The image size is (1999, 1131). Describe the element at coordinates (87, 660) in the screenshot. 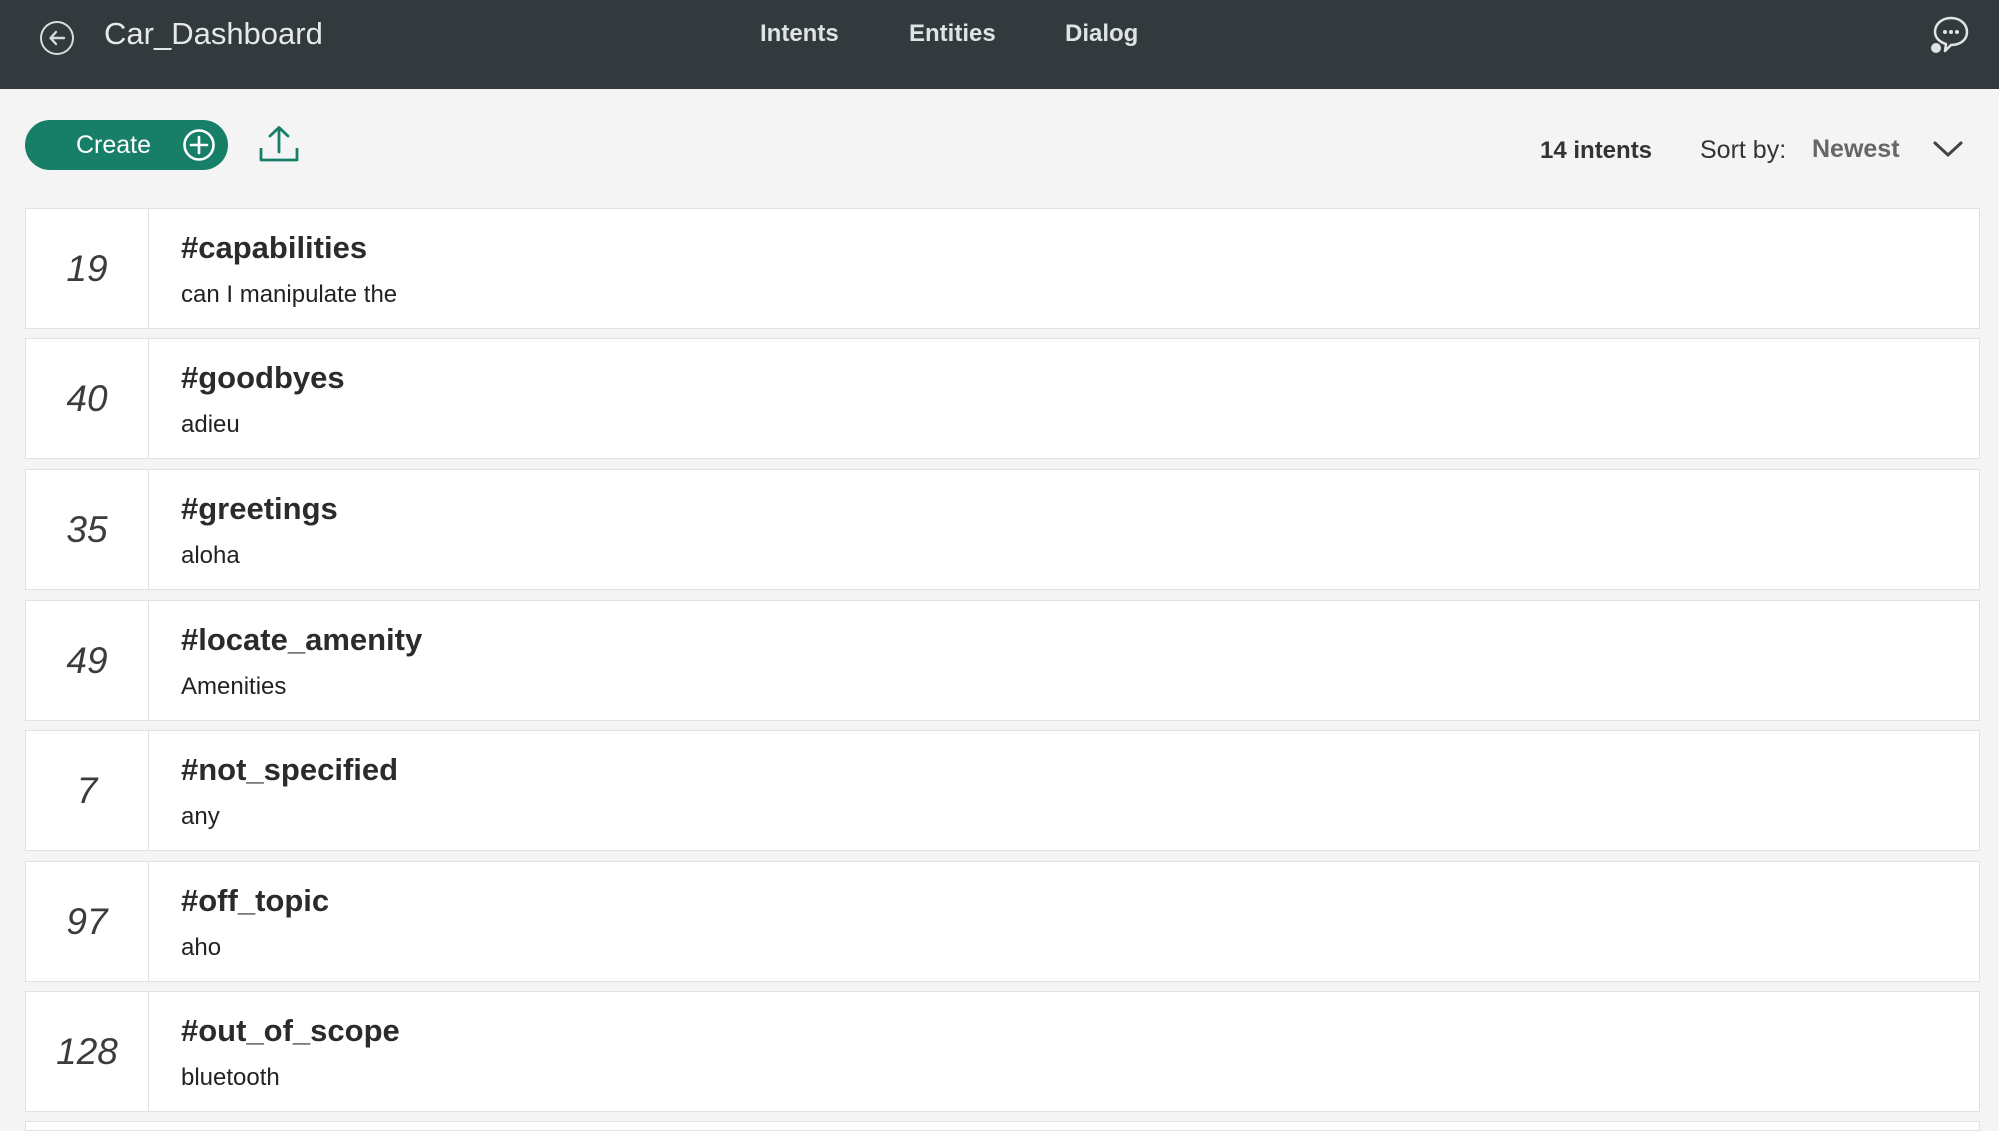

I see `example-count: 49` at that location.